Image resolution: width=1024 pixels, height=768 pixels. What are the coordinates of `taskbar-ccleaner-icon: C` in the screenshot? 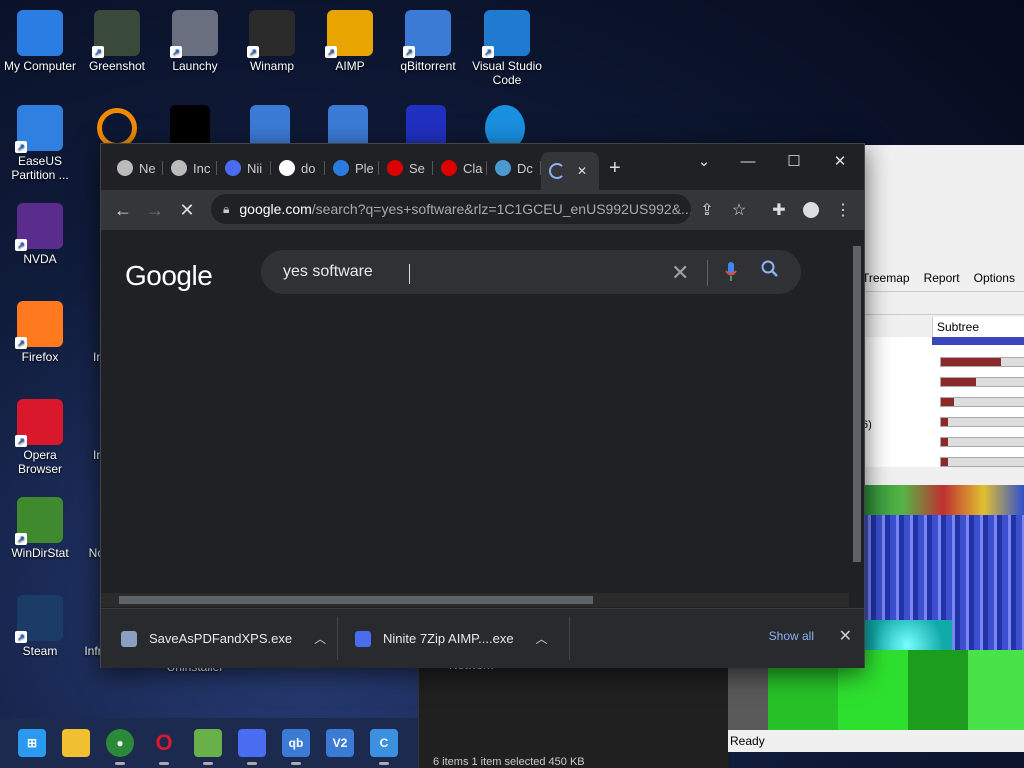 It's located at (384, 747).